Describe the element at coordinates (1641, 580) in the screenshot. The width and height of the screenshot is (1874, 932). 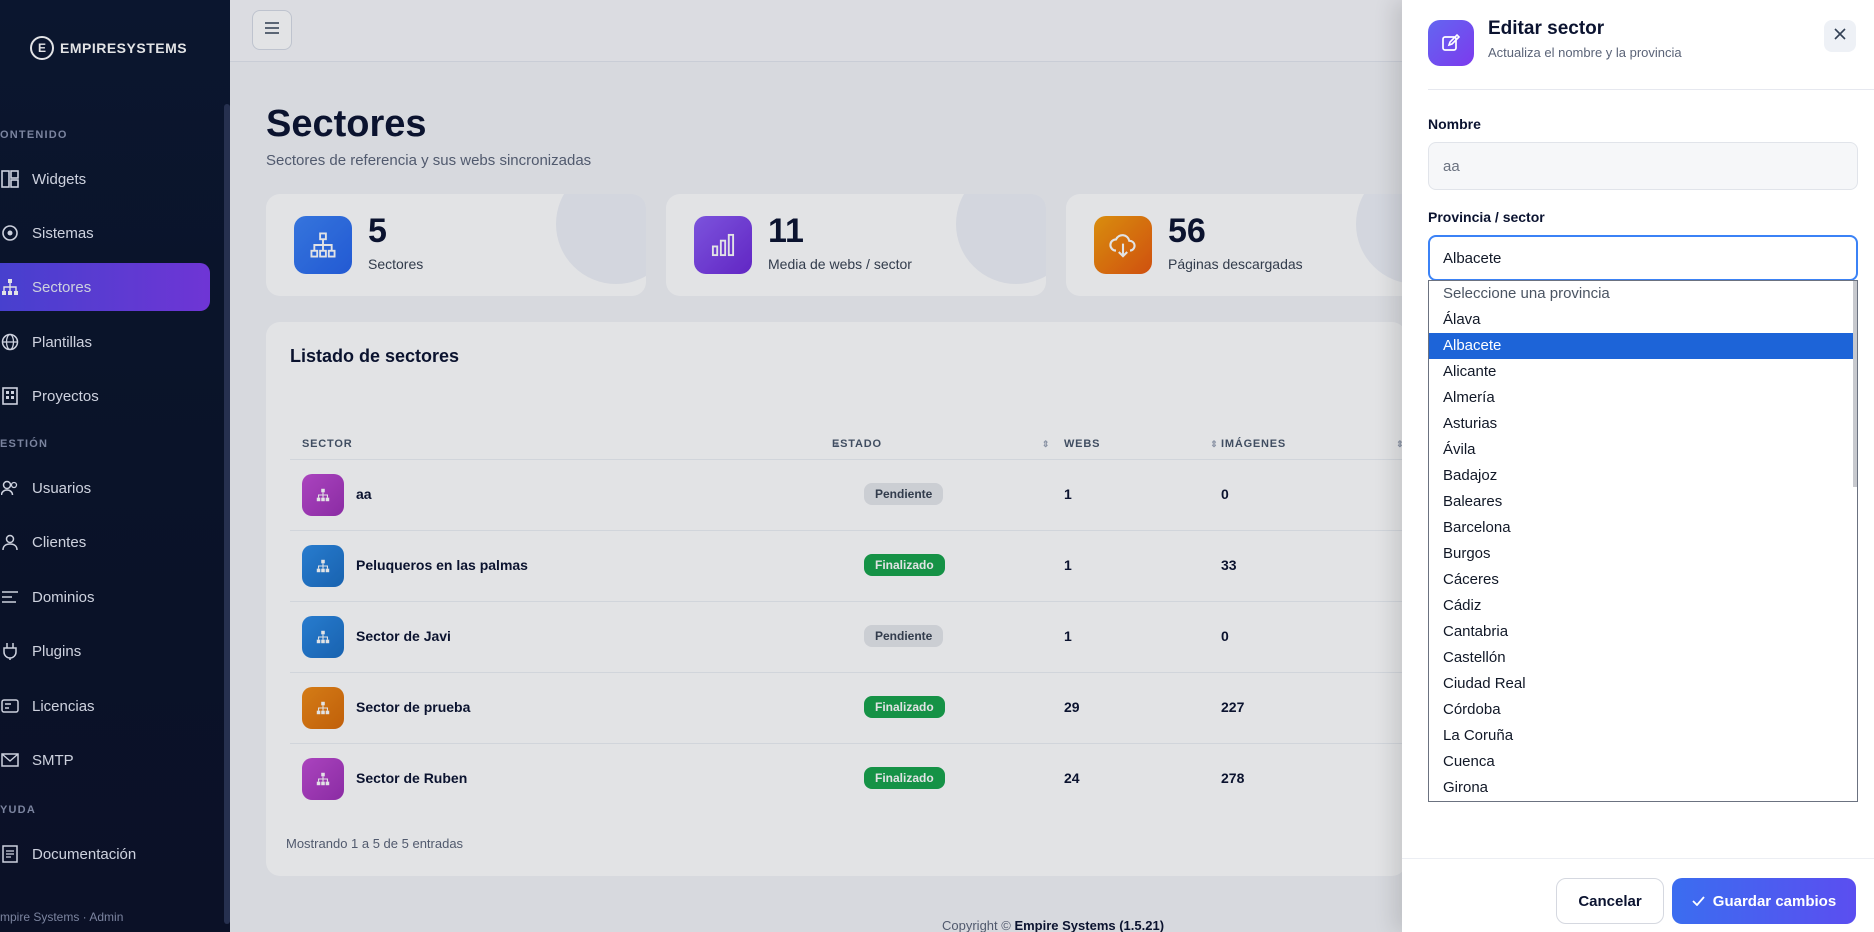
I see `dropdown-option: Cáceres` at that location.